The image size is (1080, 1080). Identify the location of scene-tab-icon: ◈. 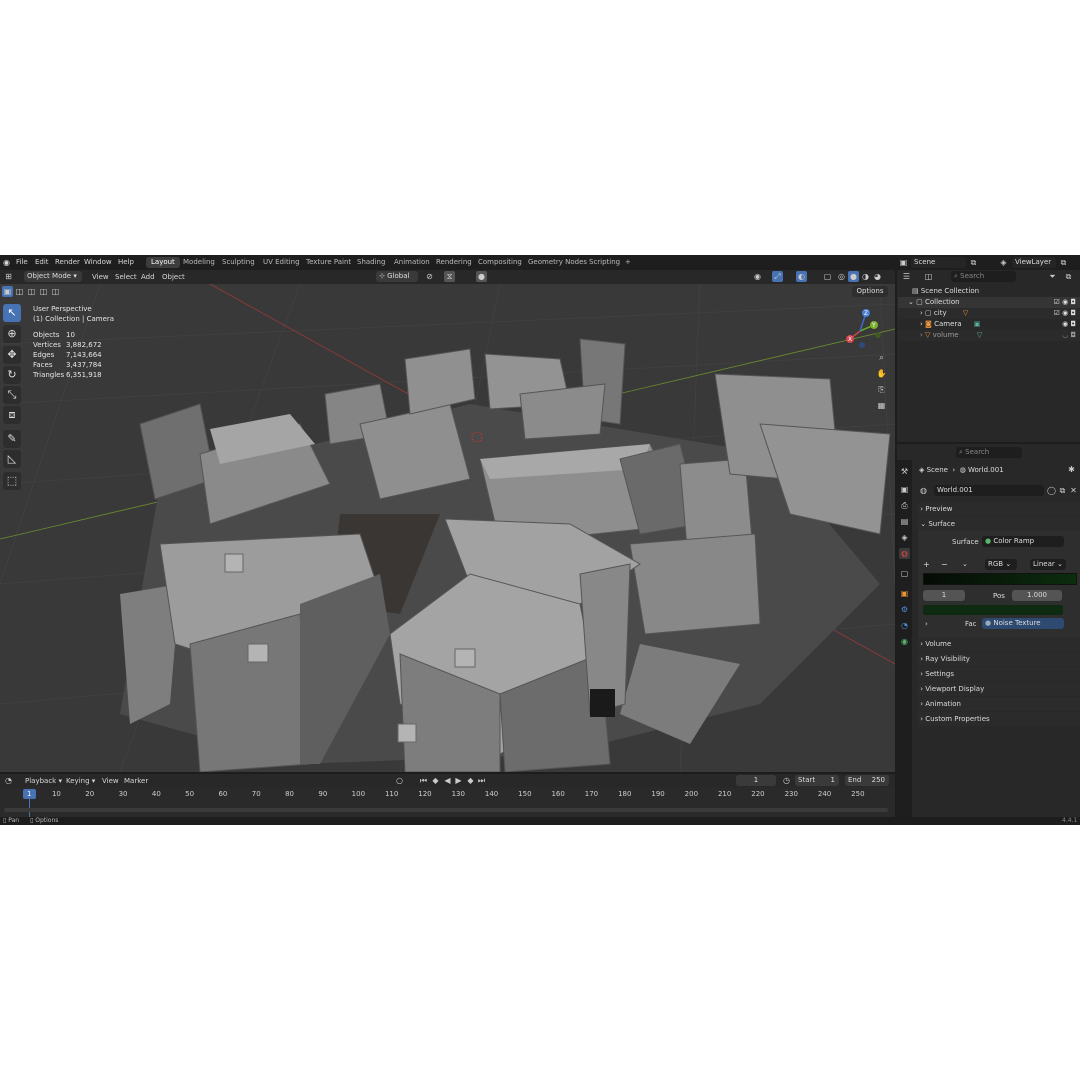
(904, 537).